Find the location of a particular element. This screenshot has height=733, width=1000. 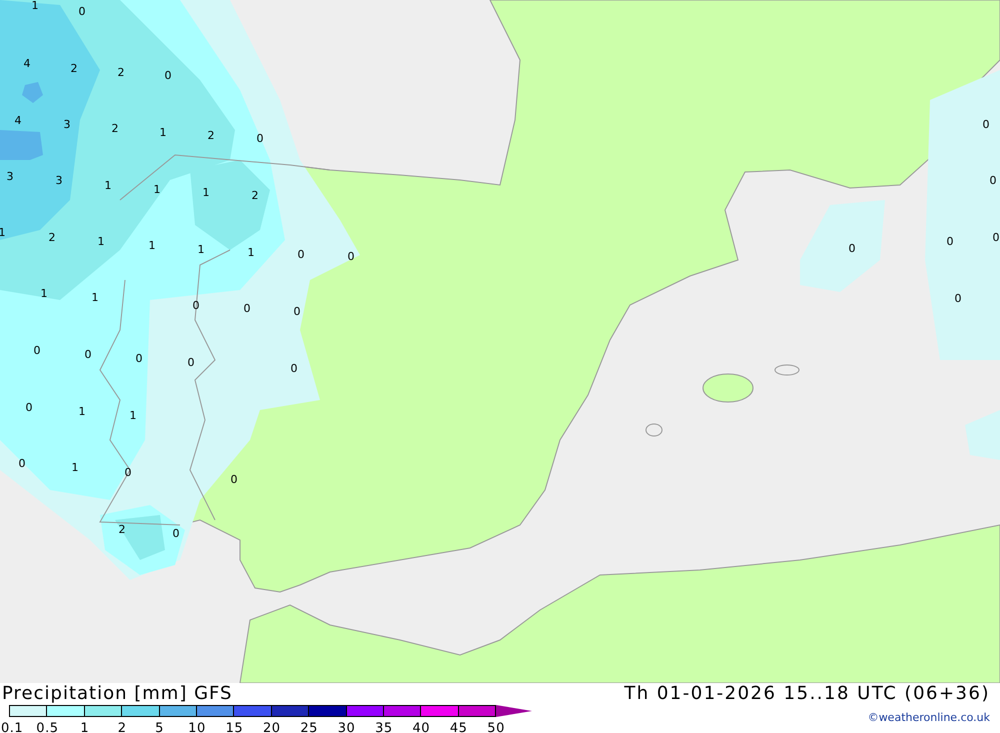

legend-tick-label: 2 is located at coordinates (122, 727).